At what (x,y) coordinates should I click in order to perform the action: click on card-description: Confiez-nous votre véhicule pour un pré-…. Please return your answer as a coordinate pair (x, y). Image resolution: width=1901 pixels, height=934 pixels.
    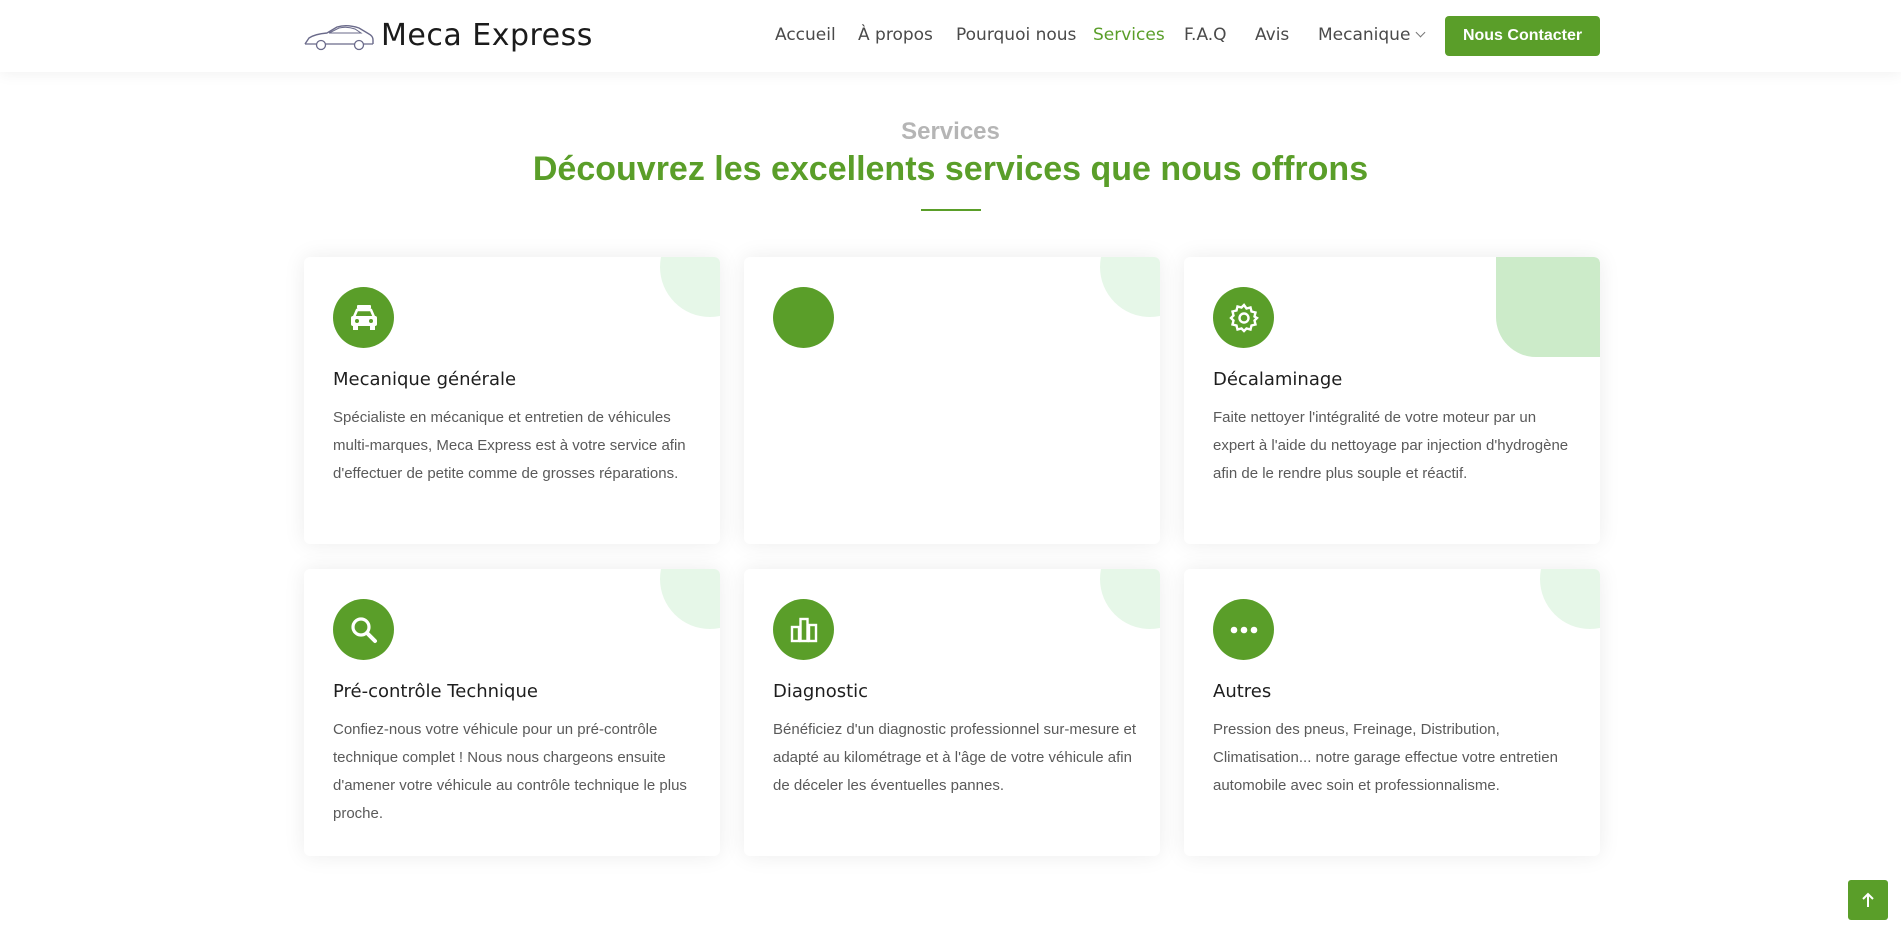
    Looking at the image, I should click on (510, 771).